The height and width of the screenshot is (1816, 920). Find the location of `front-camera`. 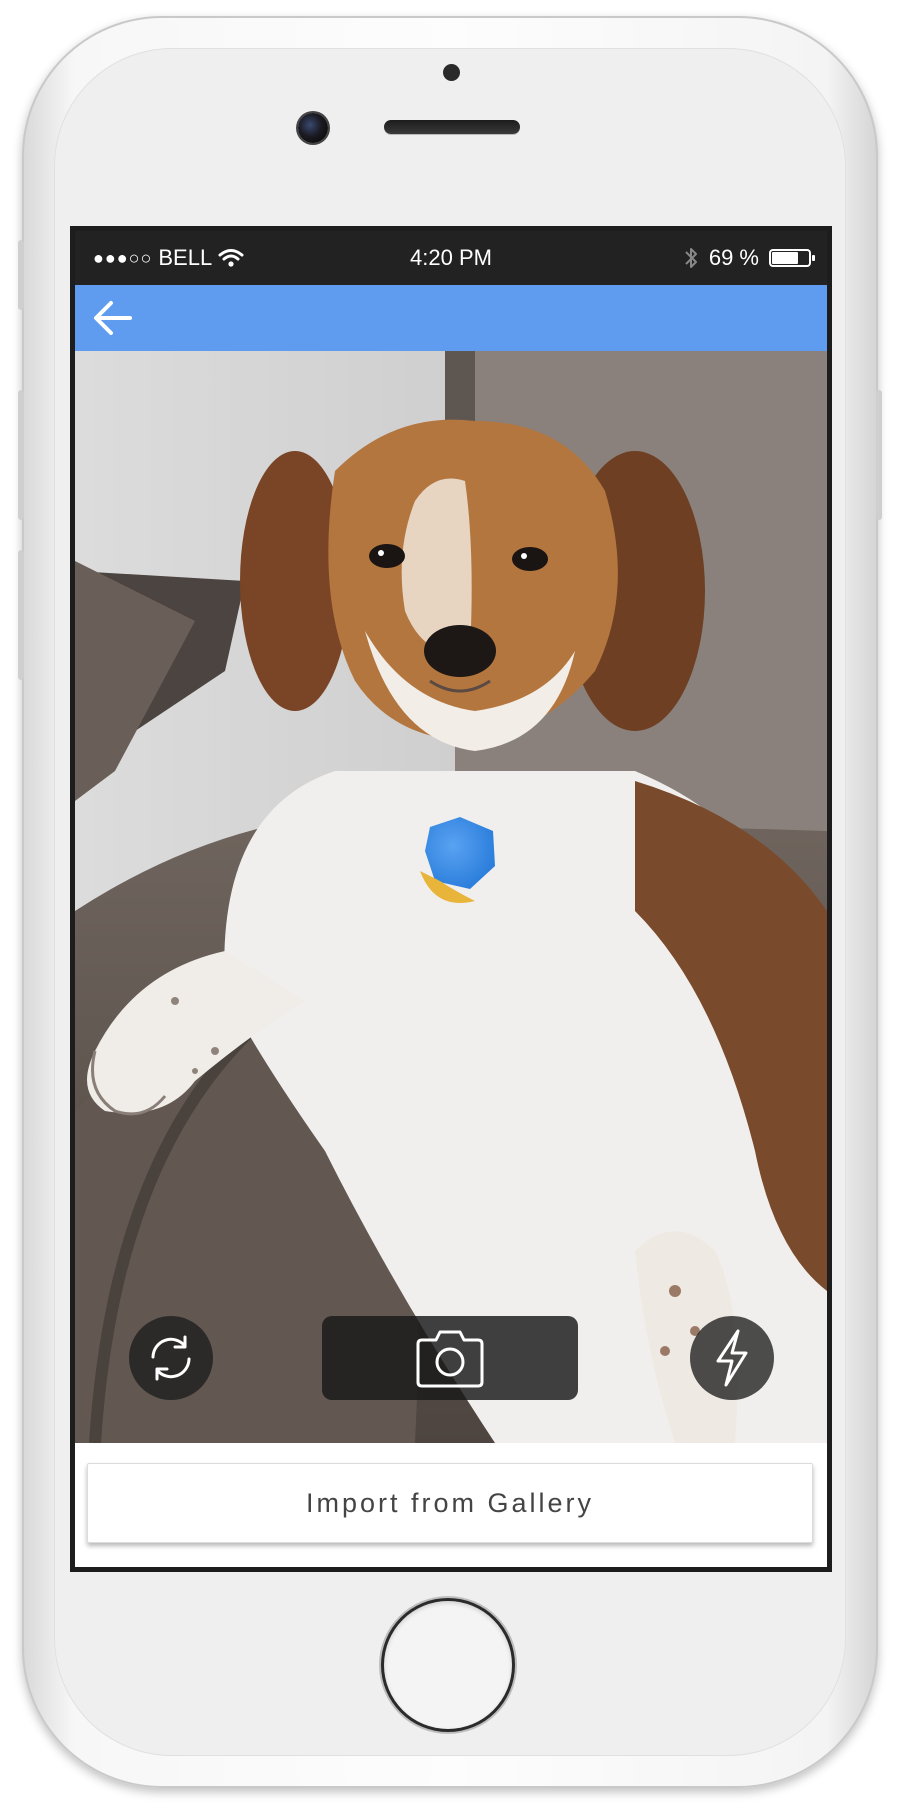

front-camera is located at coordinates (313, 128).